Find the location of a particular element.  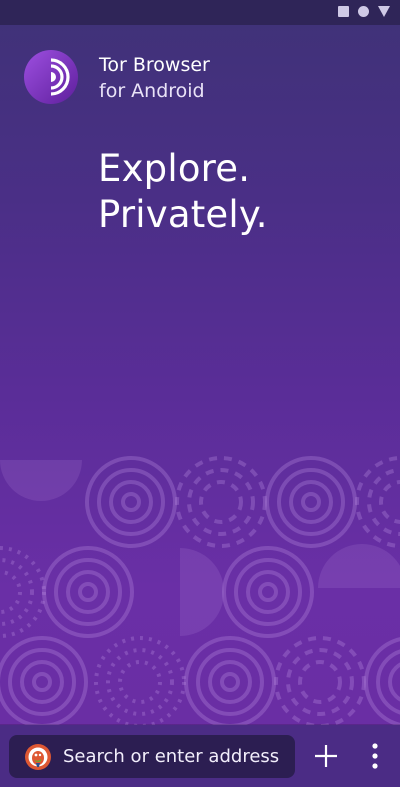

tor-onion-icon is located at coordinates (51, 77).